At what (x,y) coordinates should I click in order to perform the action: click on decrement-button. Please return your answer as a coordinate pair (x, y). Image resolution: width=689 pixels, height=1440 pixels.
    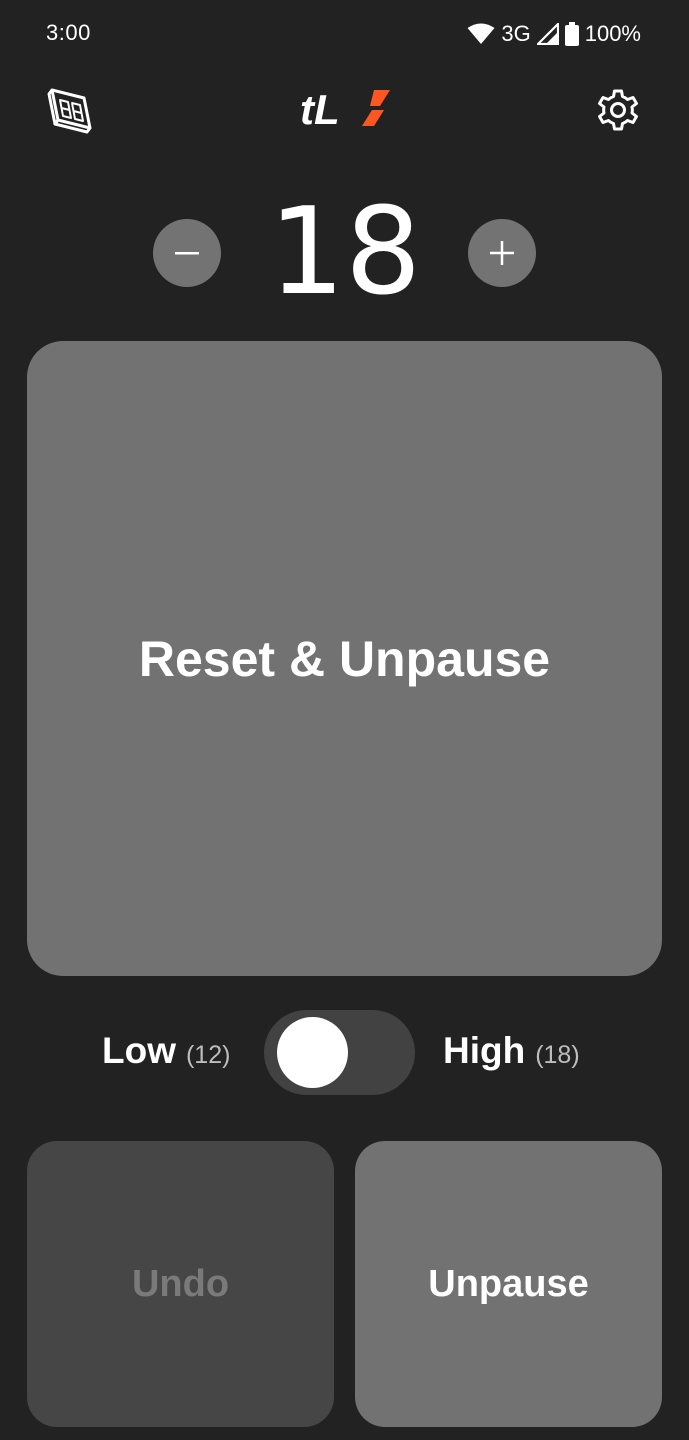
    Looking at the image, I should click on (187, 253).